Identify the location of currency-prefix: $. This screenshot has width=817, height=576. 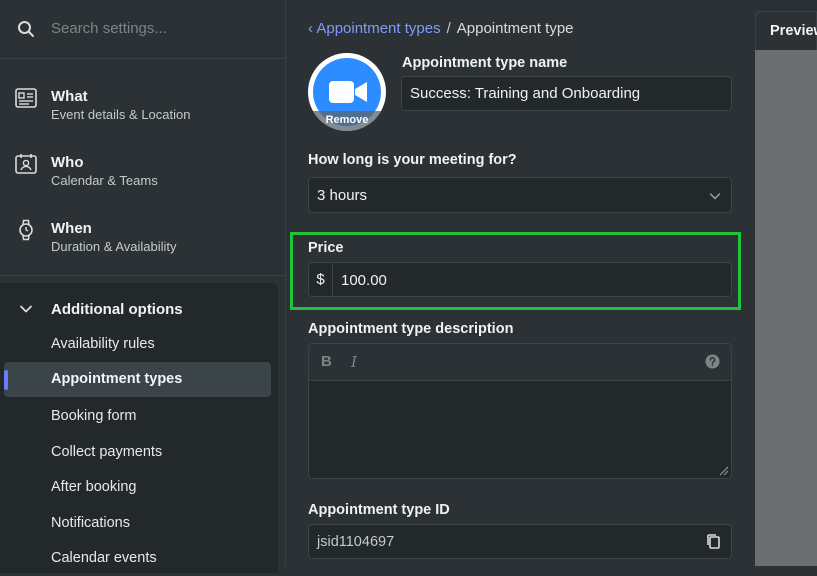
(321, 279).